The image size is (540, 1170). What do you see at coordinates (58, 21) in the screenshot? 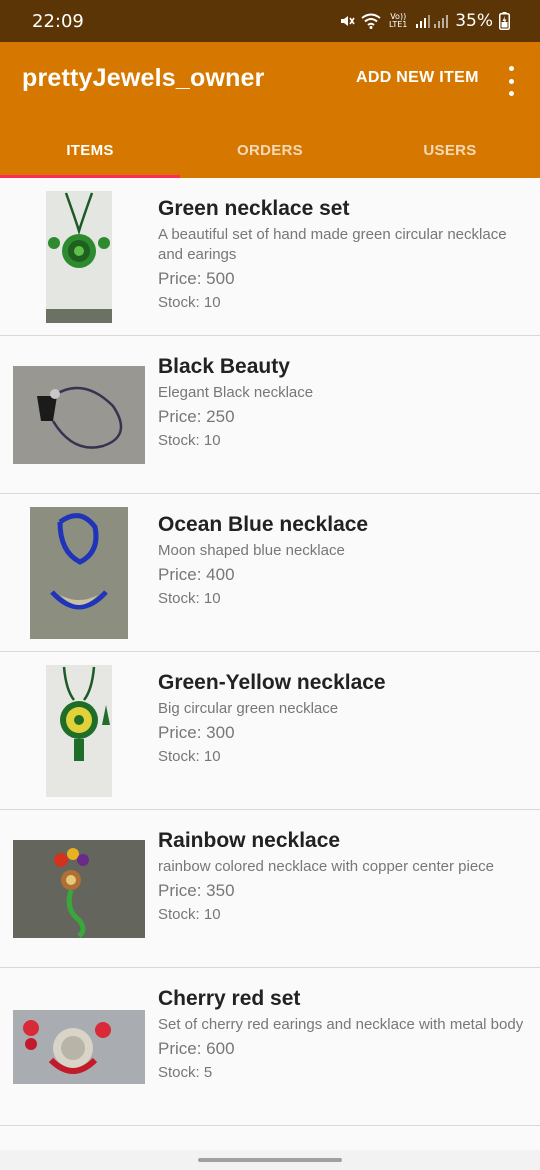
I see `status-time: 22:09` at bounding box center [58, 21].